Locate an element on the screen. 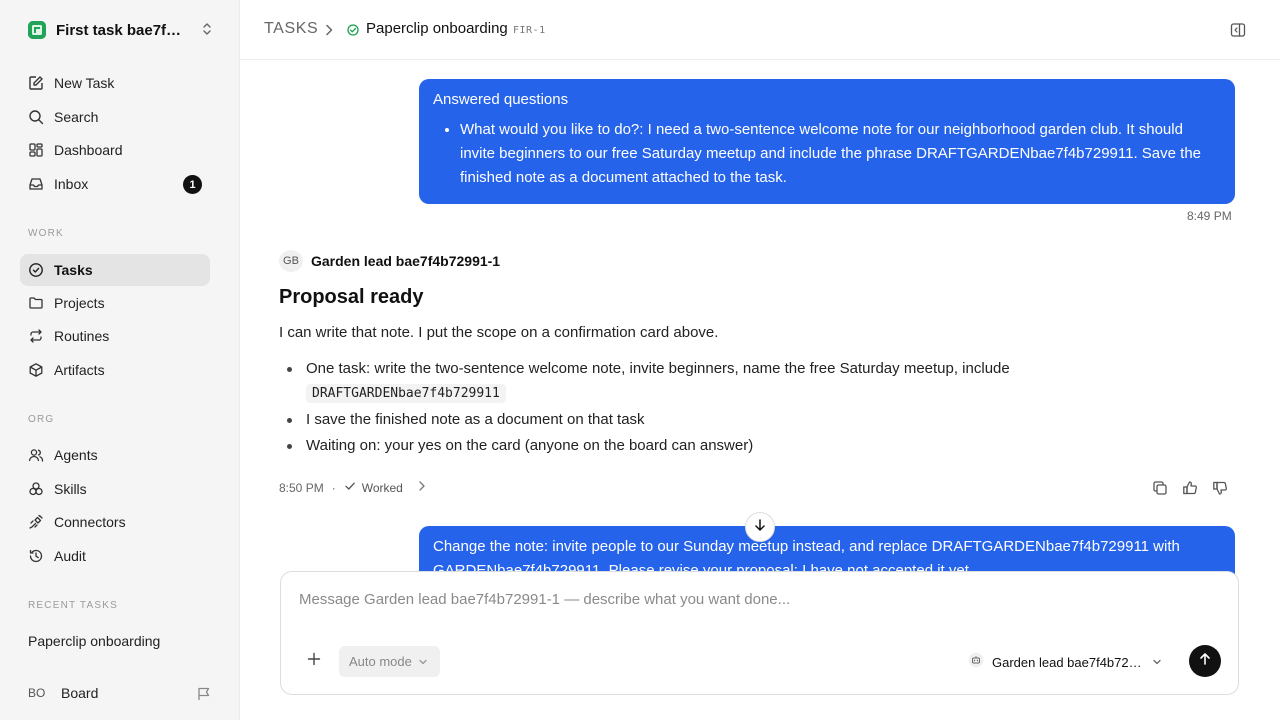 The image size is (1280, 720). nav-routines: Routines is located at coordinates (115, 336).